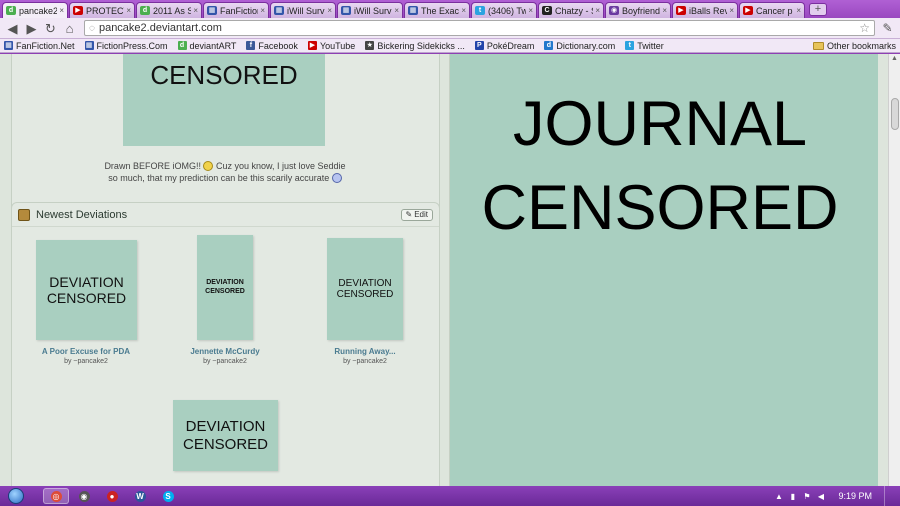 The height and width of the screenshot is (506, 900). I want to click on scroll-up-icon: ▲, so click(894, 59).